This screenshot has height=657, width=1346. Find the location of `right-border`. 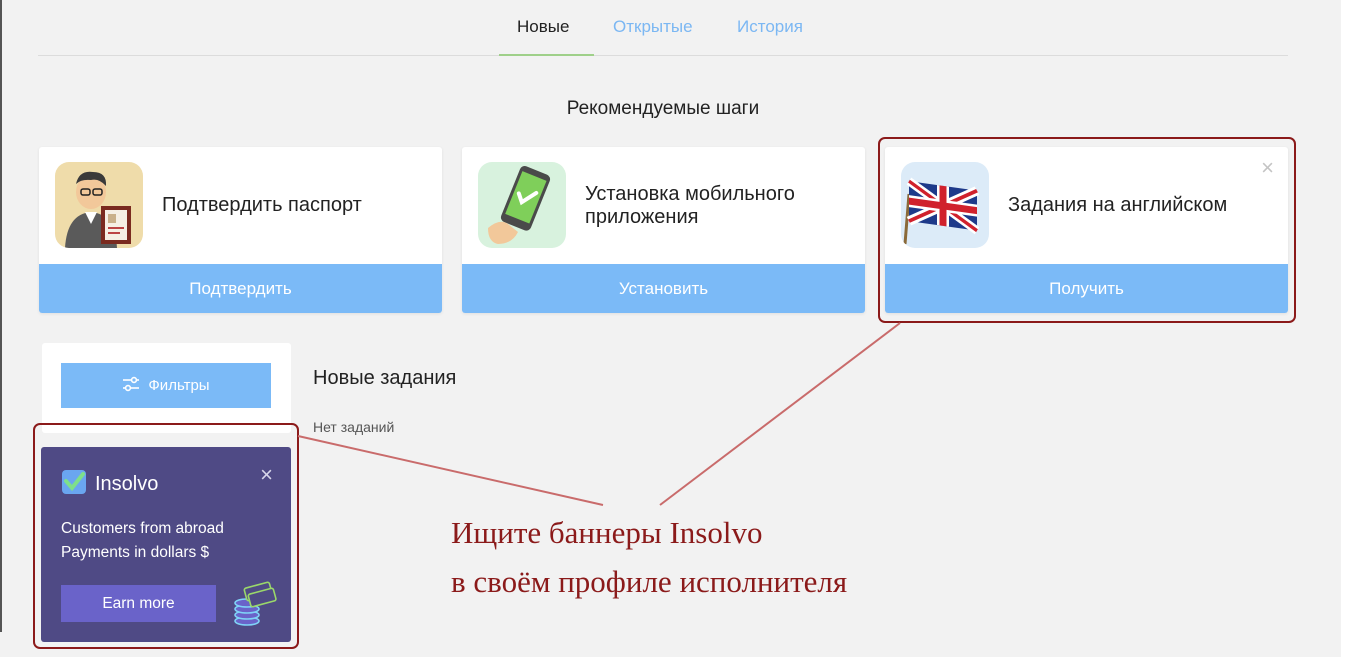

right-border is located at coordinates (1343, 328).